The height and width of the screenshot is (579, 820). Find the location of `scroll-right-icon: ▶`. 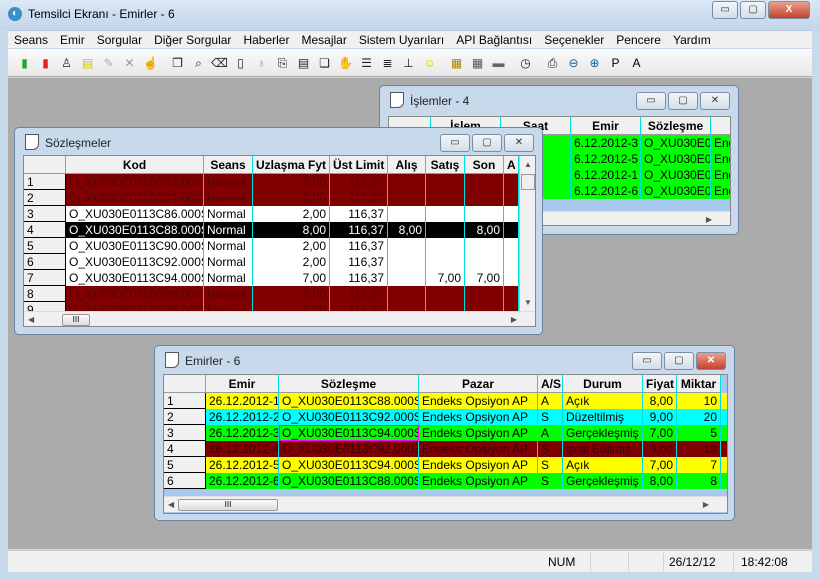

scroll-right-icon: ▶ is located at coordinates (706, 504).